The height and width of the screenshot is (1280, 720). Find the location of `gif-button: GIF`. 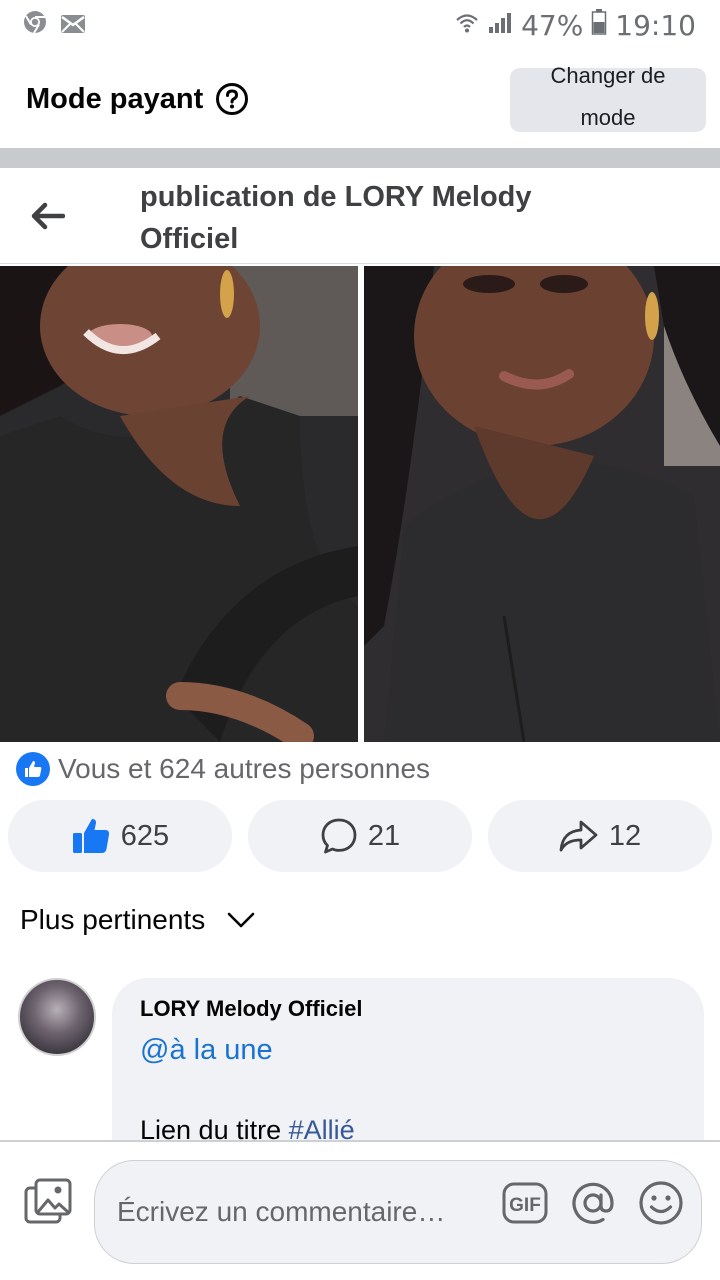

gif-button: GIF is located at coordinates (525, 1203).